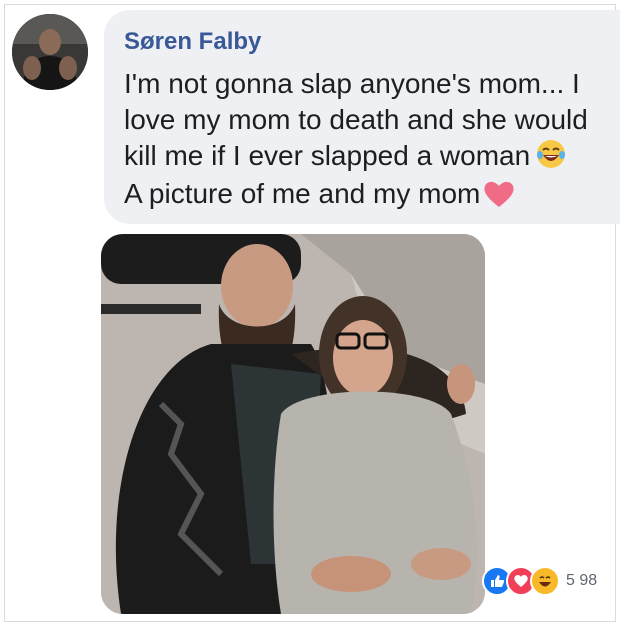  I want to click on message-line-1: I'm not gonna slap anyone's mom... I, so click(352, 83).